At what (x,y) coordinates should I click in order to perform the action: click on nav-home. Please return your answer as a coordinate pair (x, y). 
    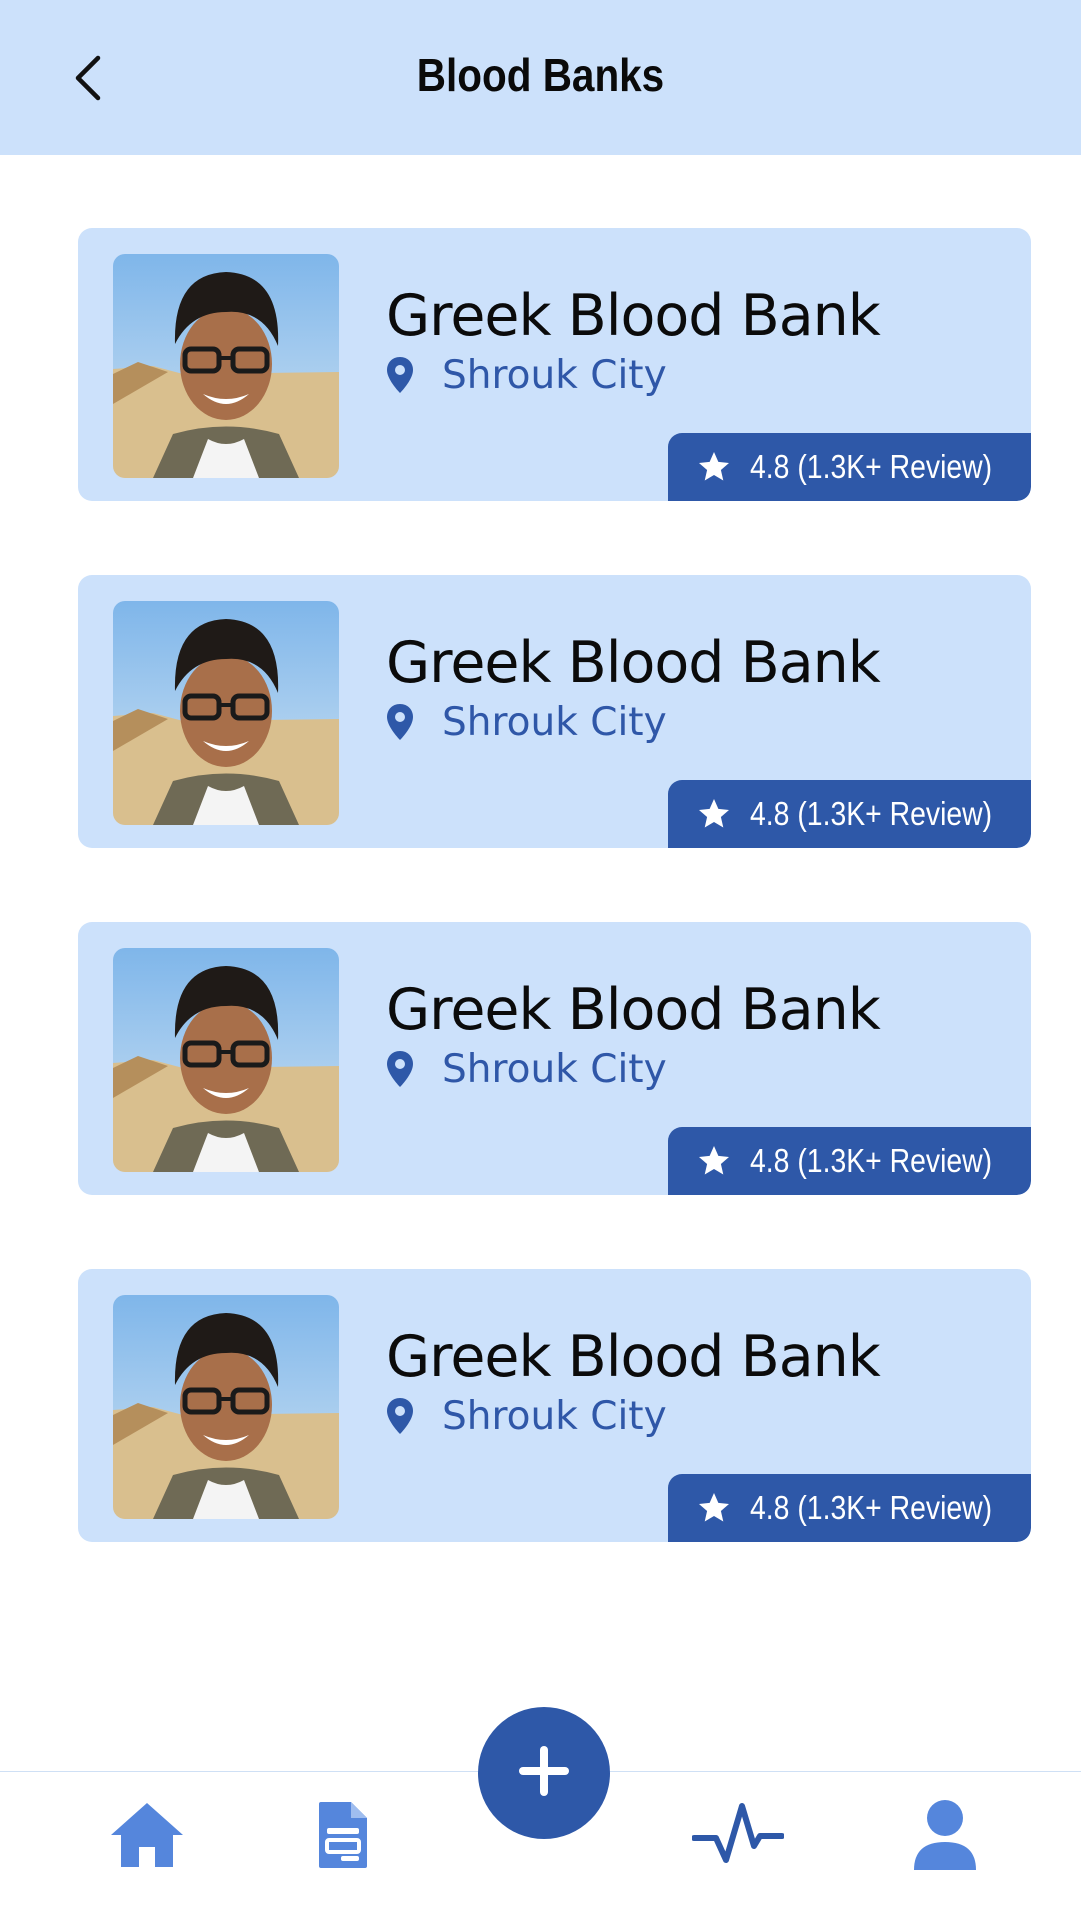
    Looking at the image, I should click on (147, 1837).